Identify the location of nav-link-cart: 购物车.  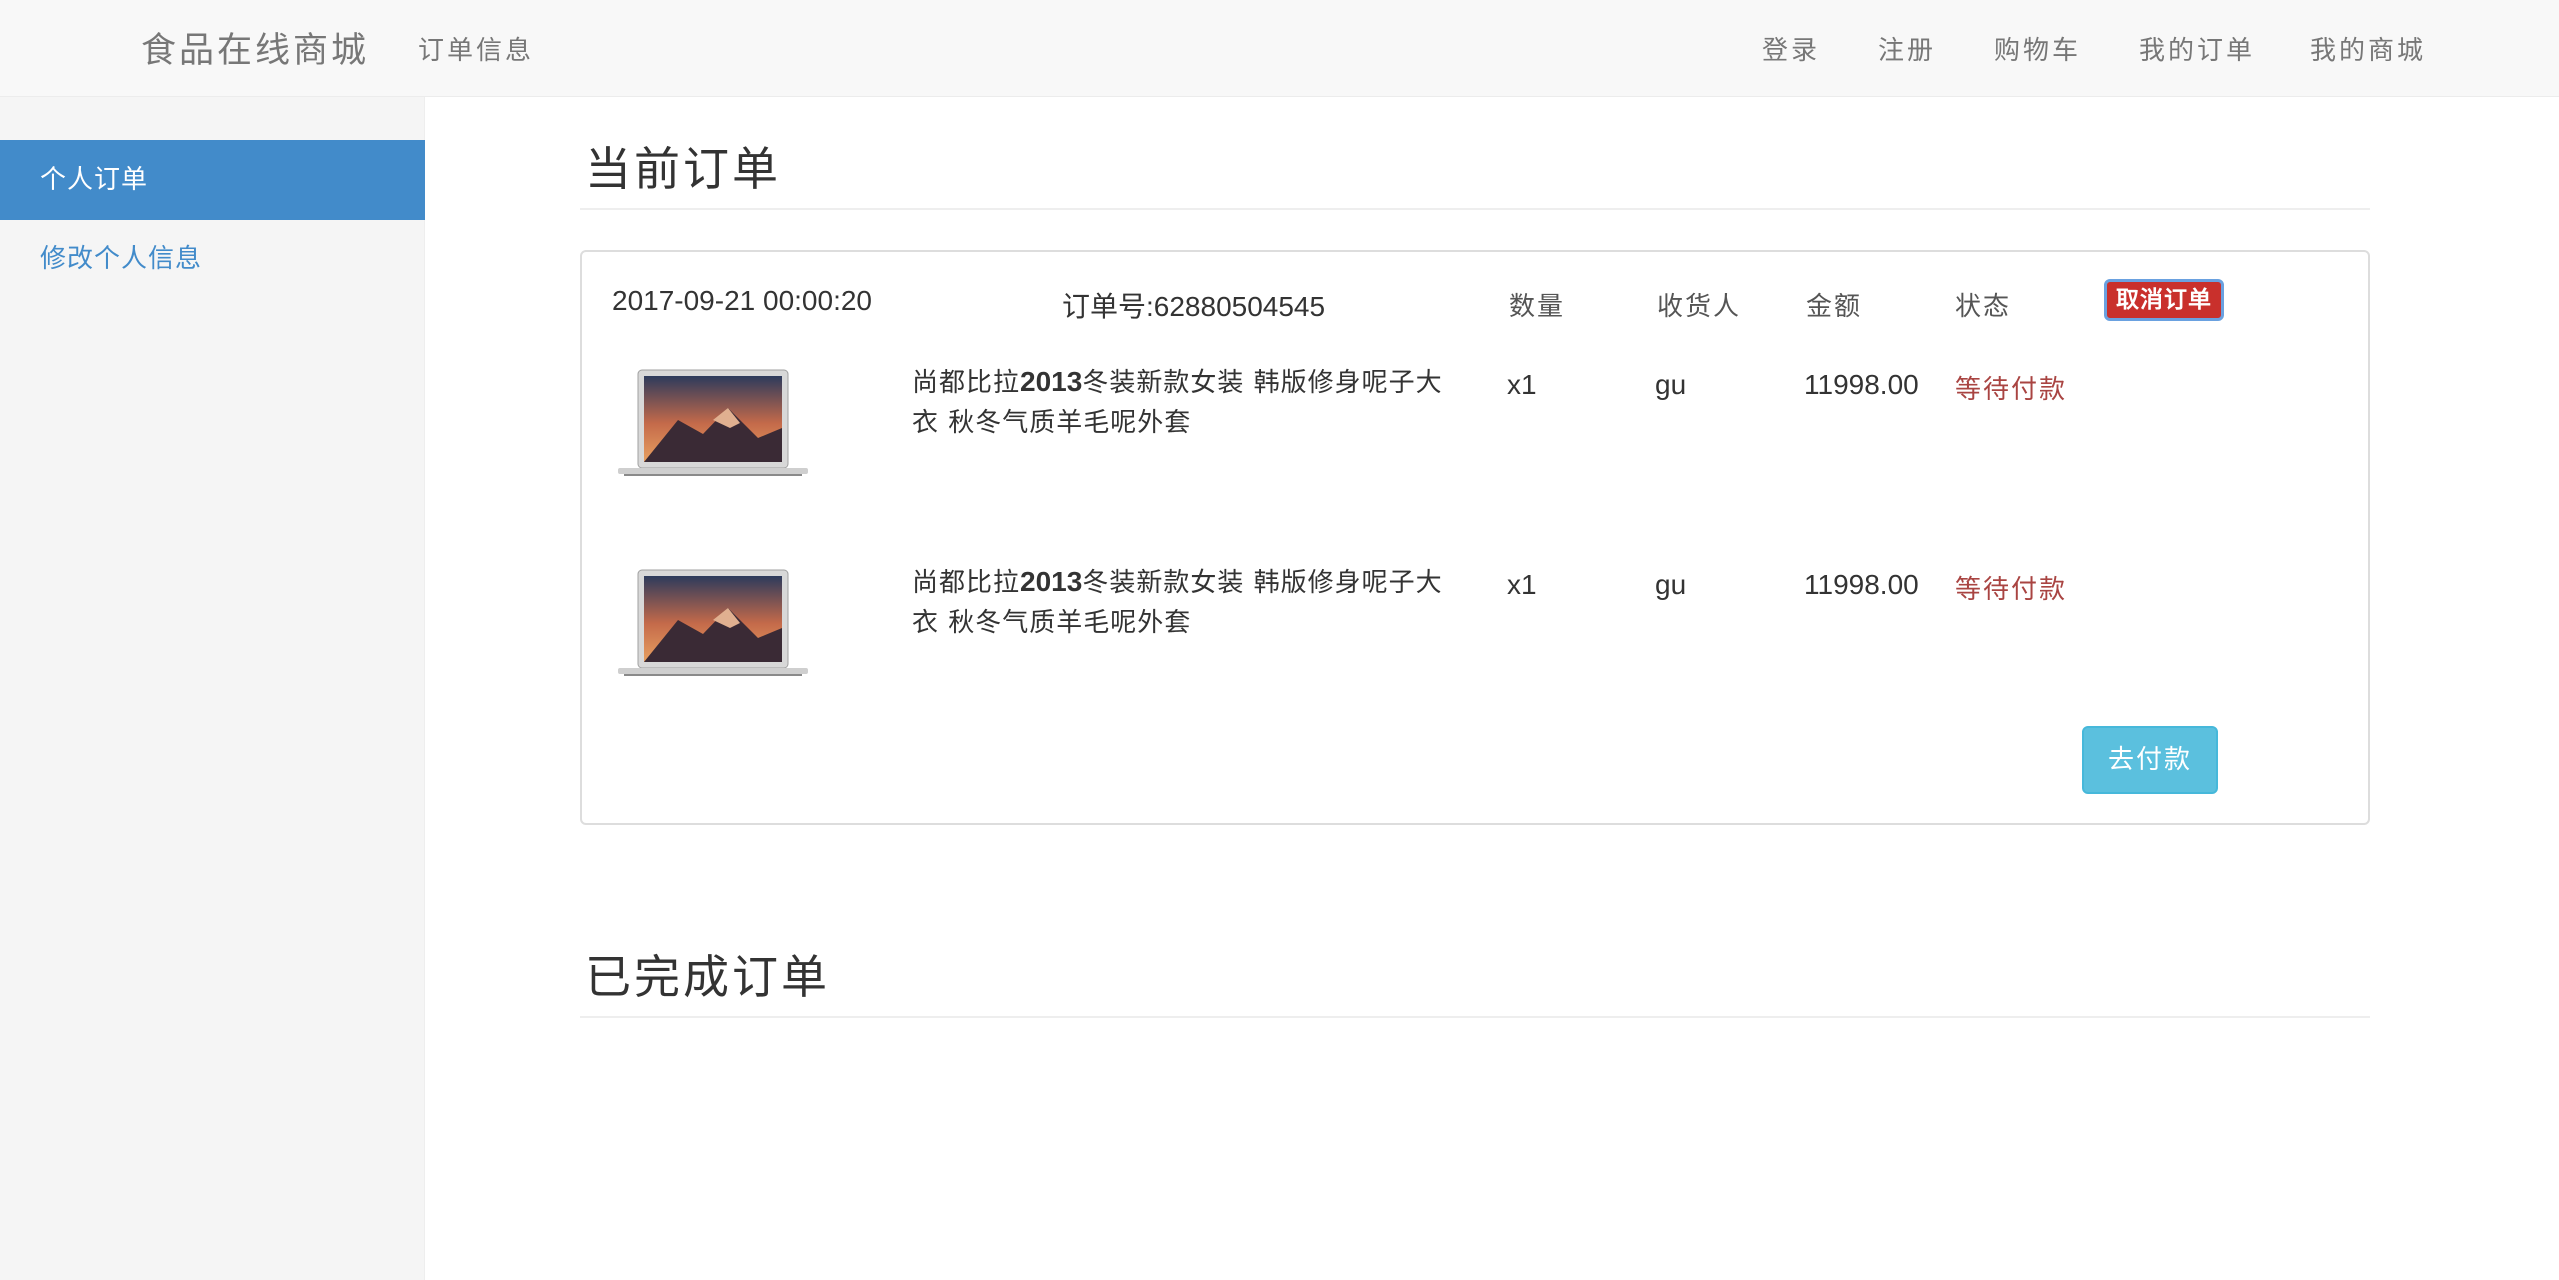
(2037, 48).